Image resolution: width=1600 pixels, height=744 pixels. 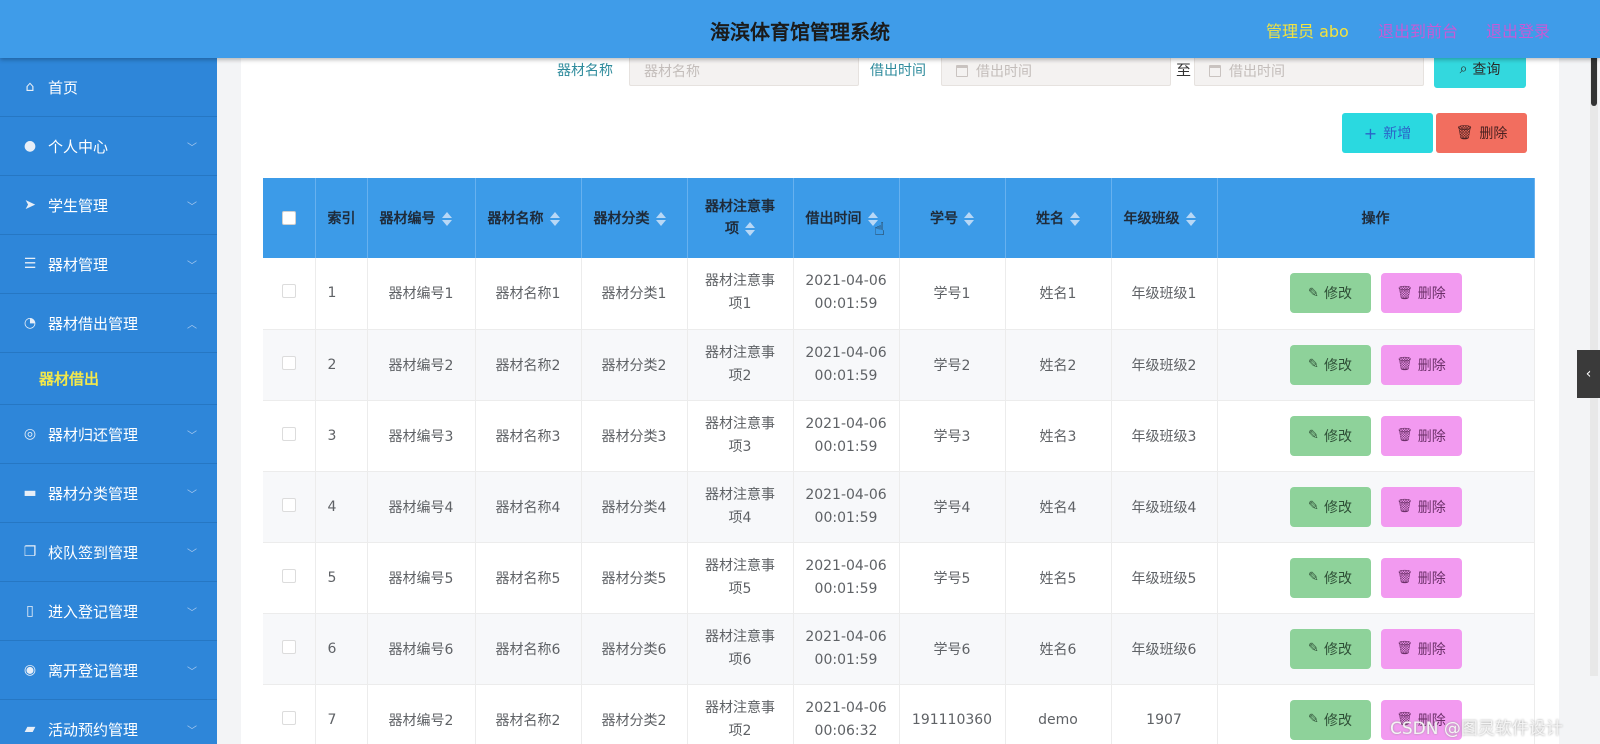 I want to click on sidebar-item-equipment-lending: ◔ 器材借出管理 ︿, so click(x=108, y=323).